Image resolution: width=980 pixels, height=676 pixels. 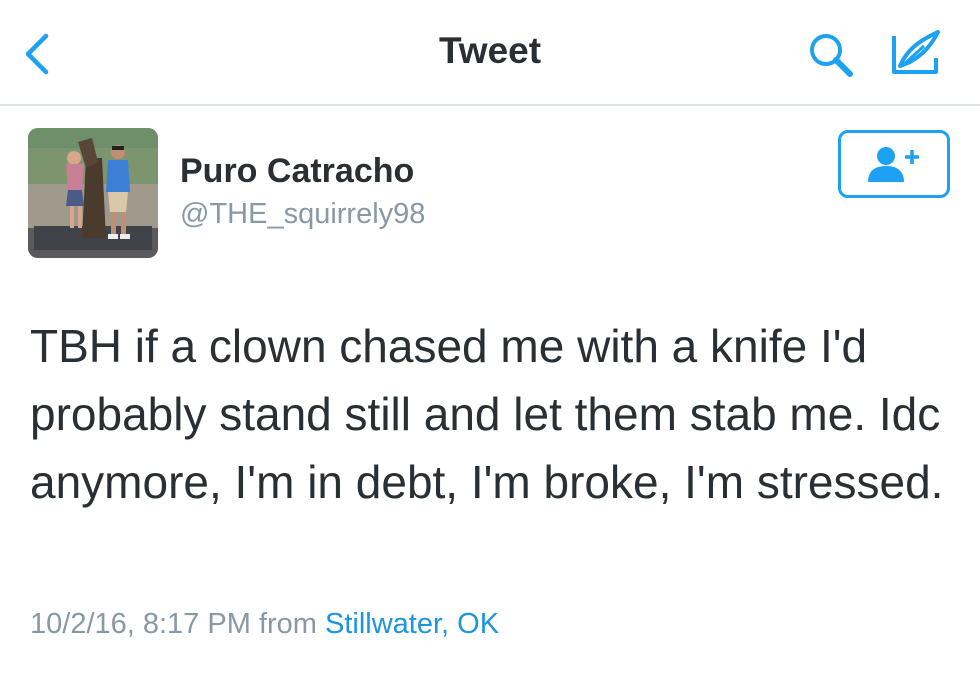 I want to click on avatar-photo, so click(x=93, y=193).